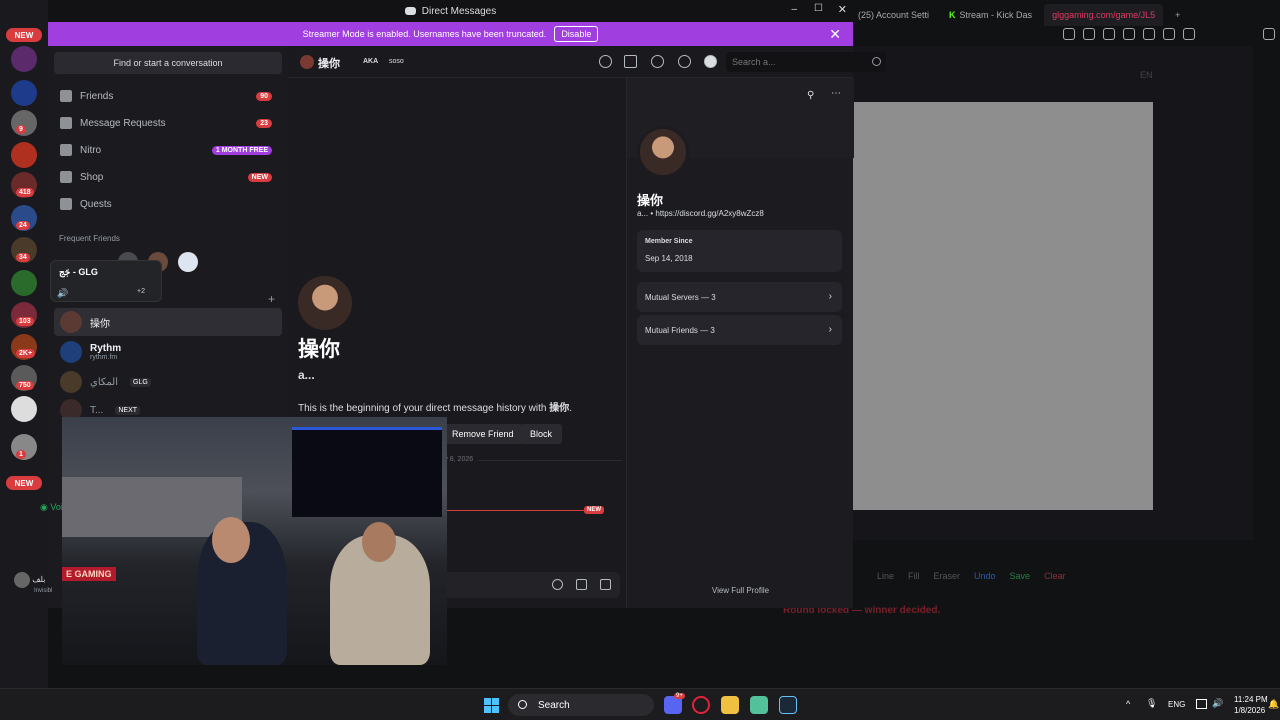  Describe the element at coordinates (168, 322) in the screenshot. I see `dm-item: 操你` at that location.